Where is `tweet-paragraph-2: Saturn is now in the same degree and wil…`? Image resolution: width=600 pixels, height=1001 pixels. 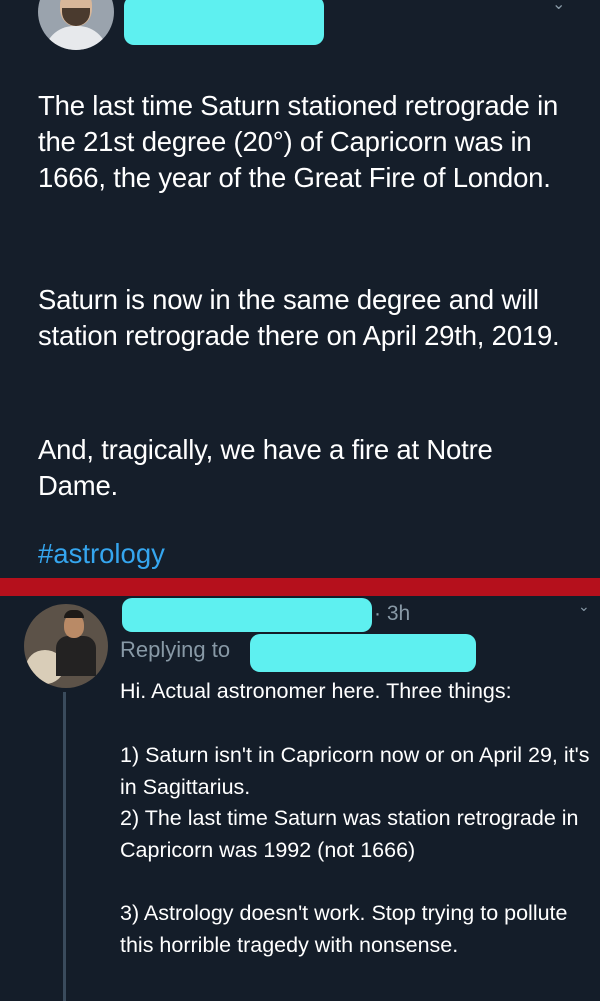 tweet-paragraph-2: Saturn is now in the same degree and wil… is located at coordinates (299, 317).